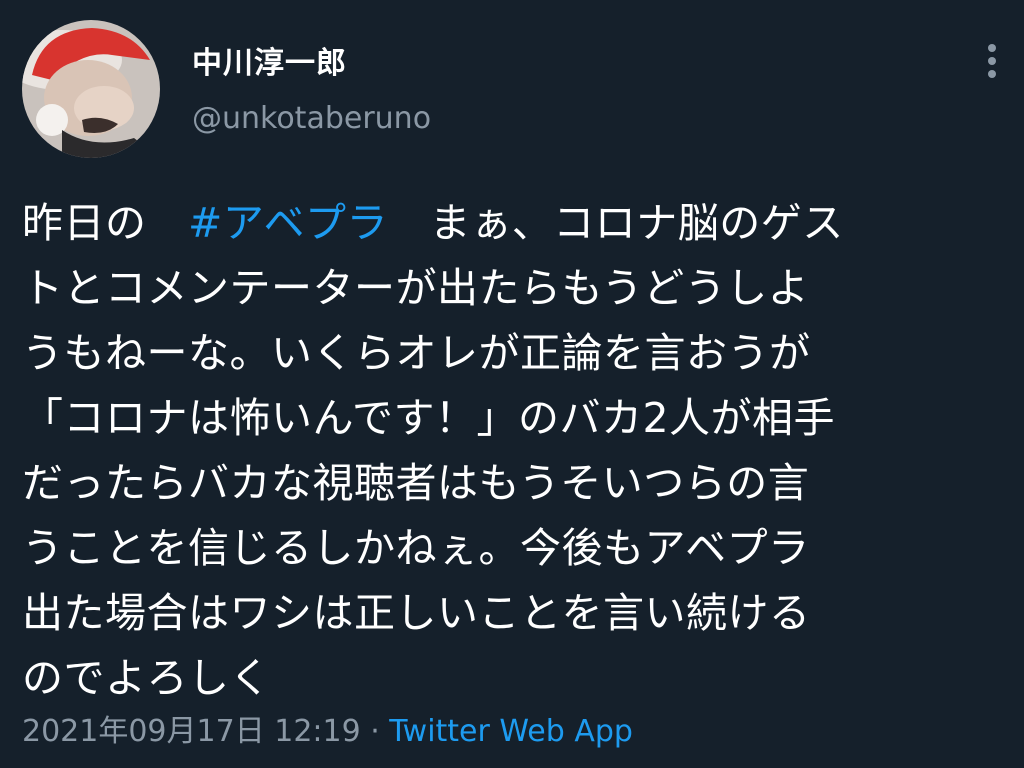  I want to click on avatar-image, so click(91, 89).